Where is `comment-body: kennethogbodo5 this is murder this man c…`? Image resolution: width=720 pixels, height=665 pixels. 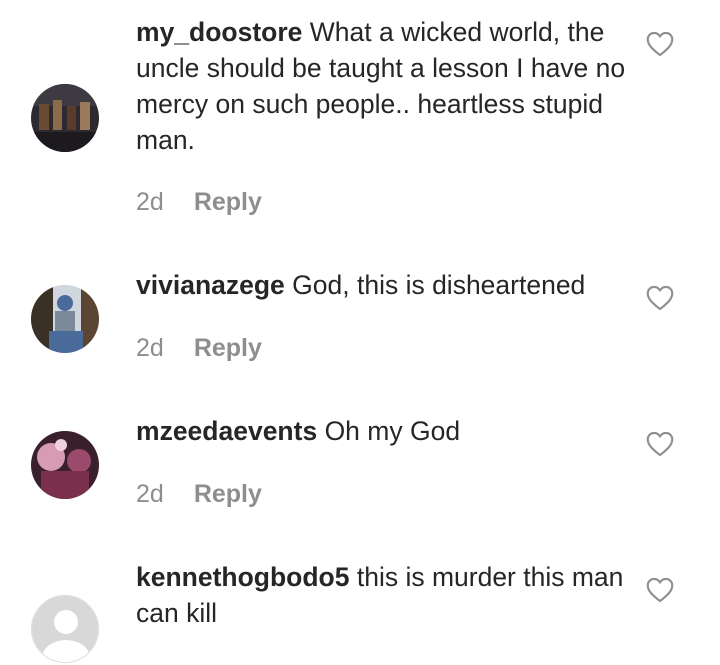 comment-body: kennethogbodo5 this is murder this man c… is located at coordinates (381, 595).